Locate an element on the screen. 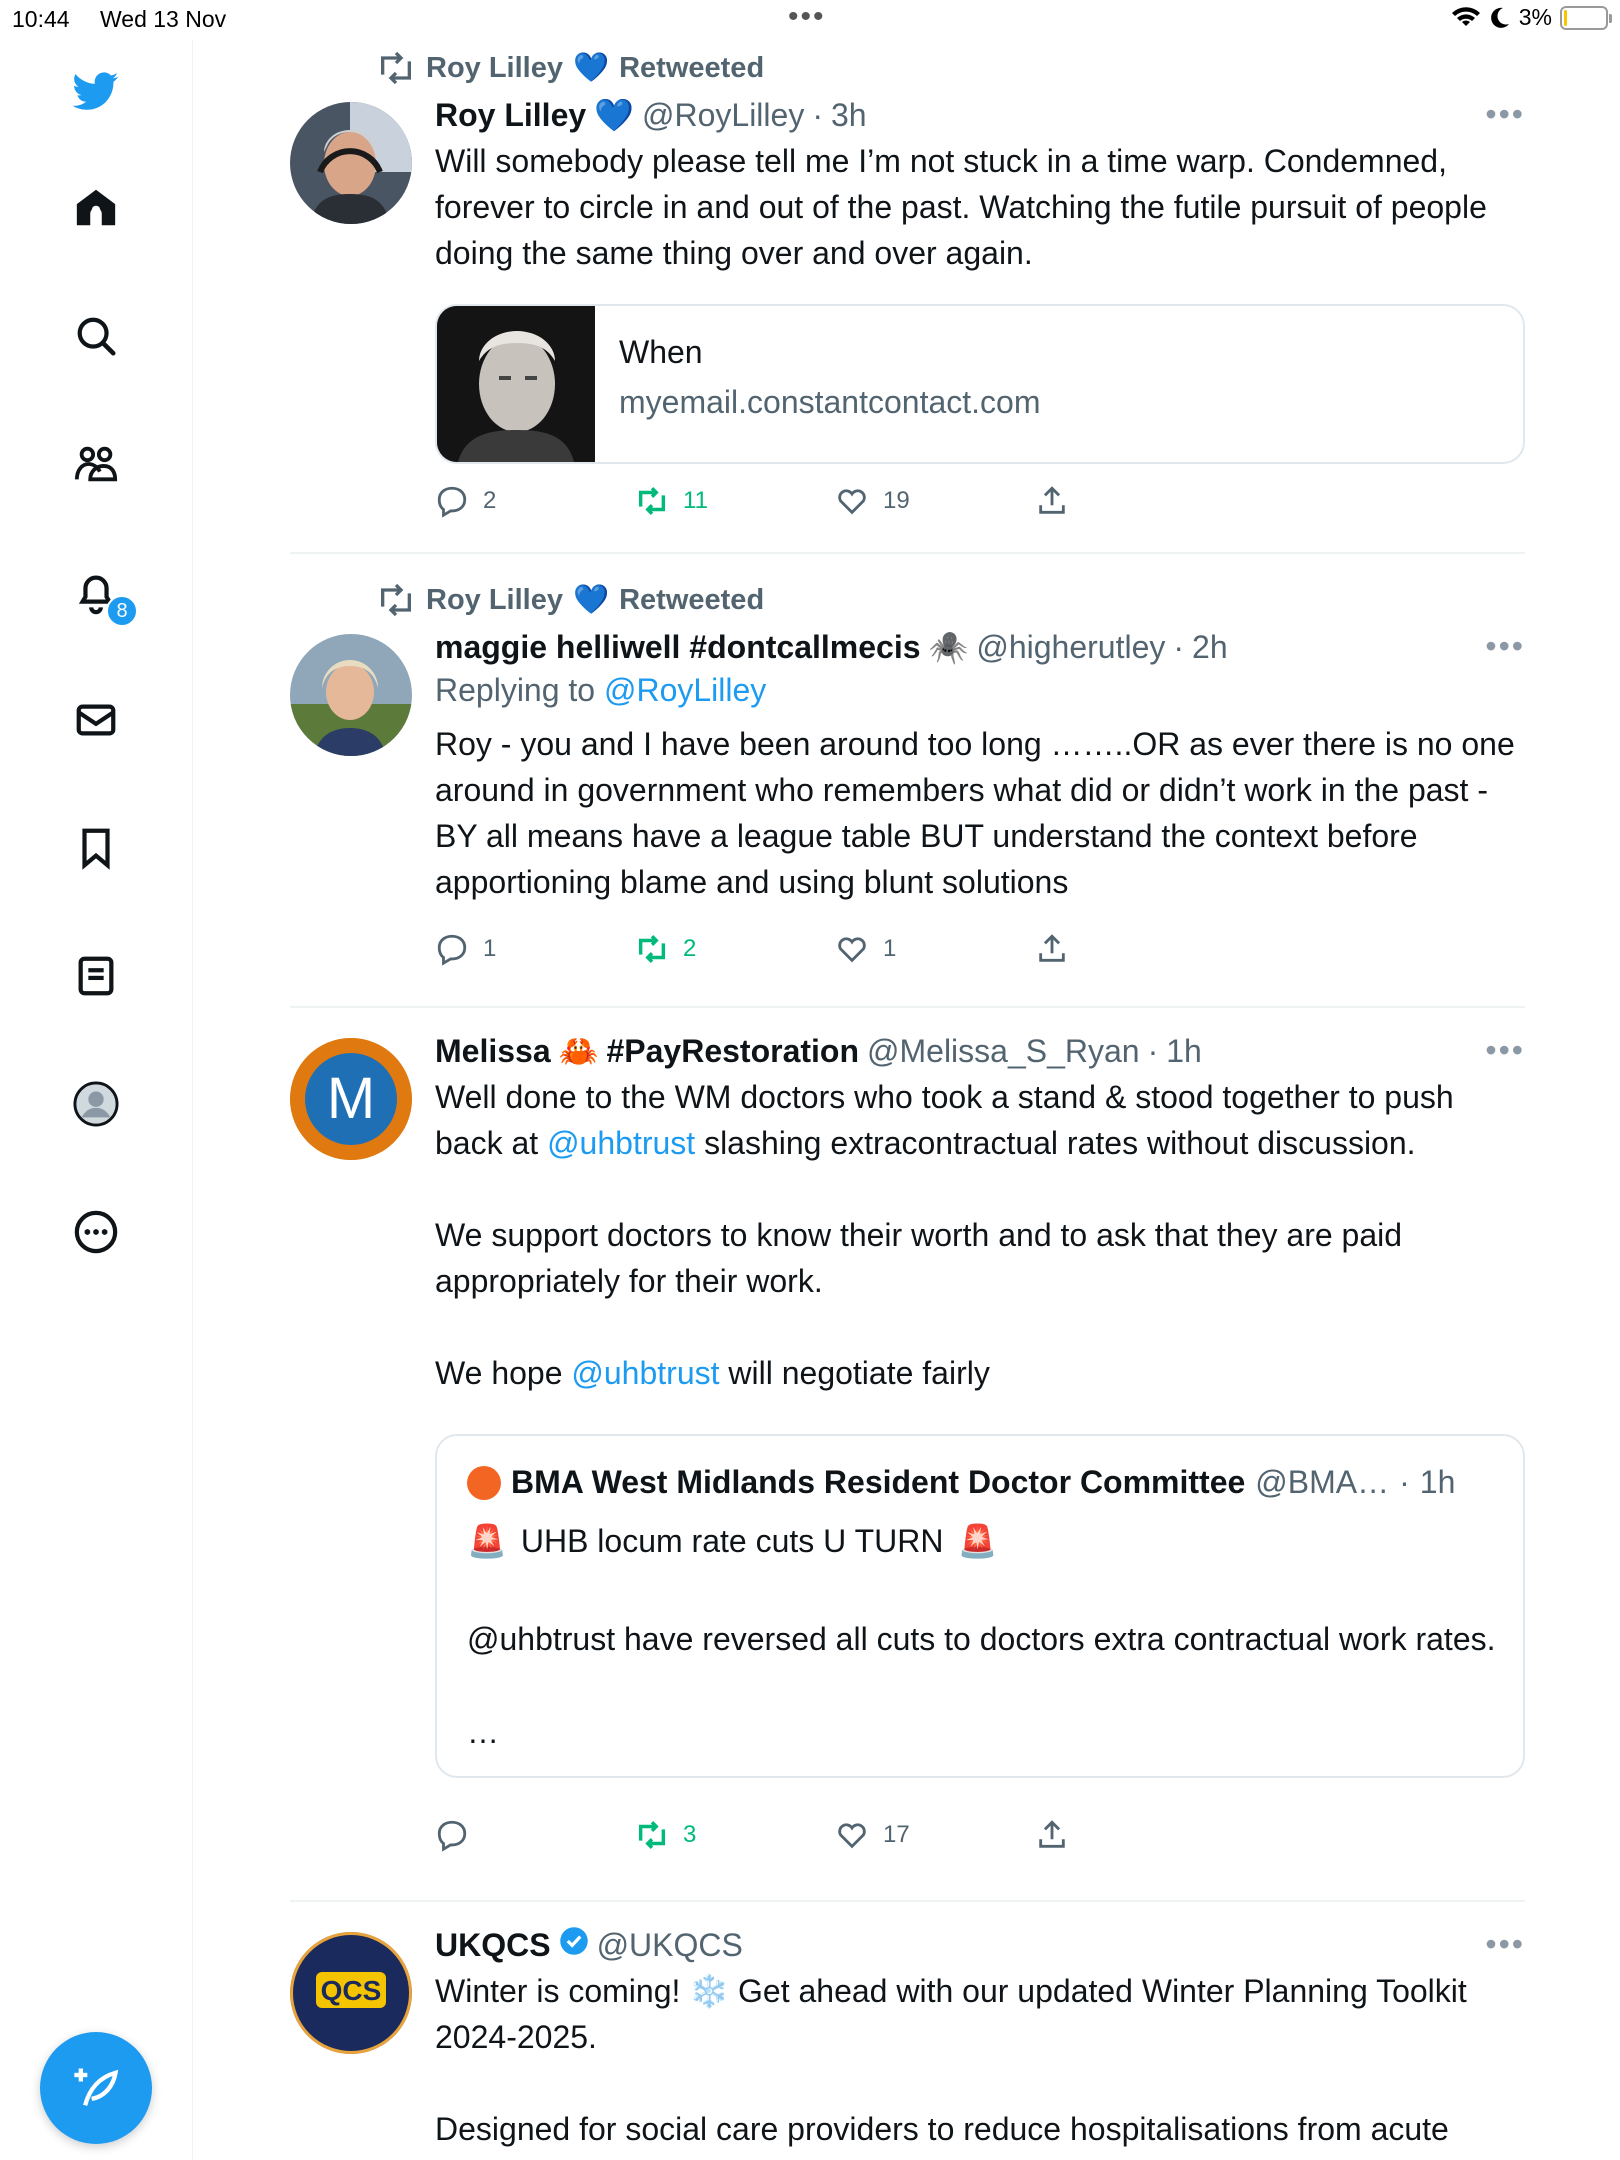 This screenshot has height=2160, width=1620. bookmarks-icon is located at coordinates (96, 848).